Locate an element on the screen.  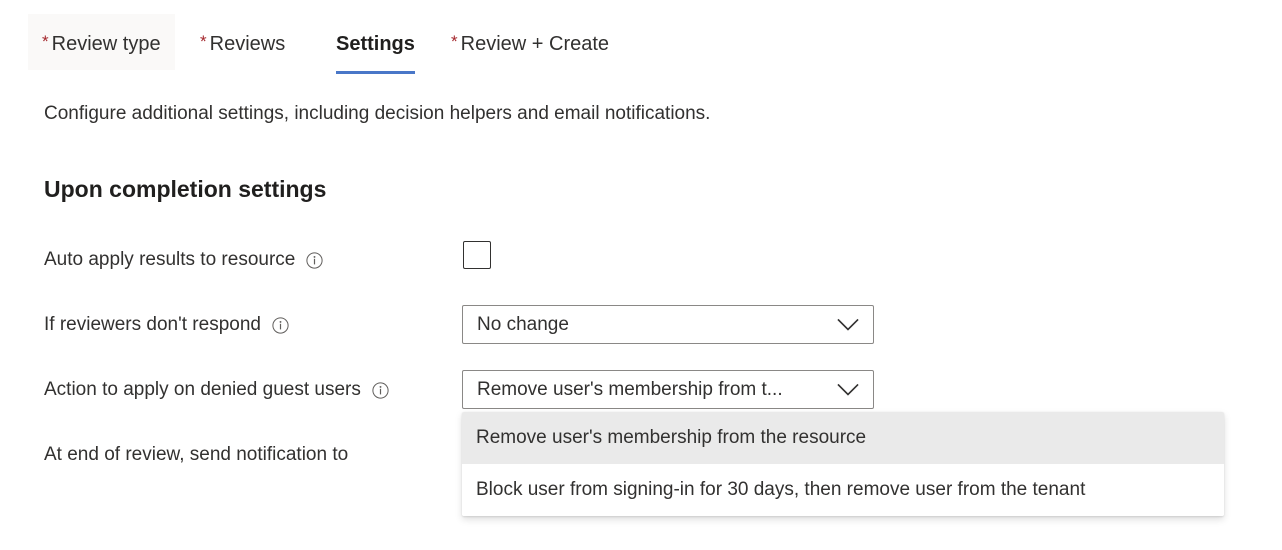
field-row-send-notification: At end of review, send notification to is located at coordinates (196, 455).